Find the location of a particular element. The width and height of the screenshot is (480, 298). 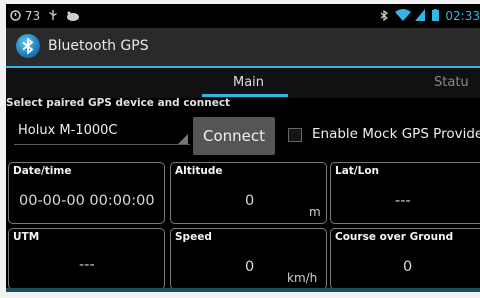

utm-panel: UTM --- is located at coordinates (86, 259).